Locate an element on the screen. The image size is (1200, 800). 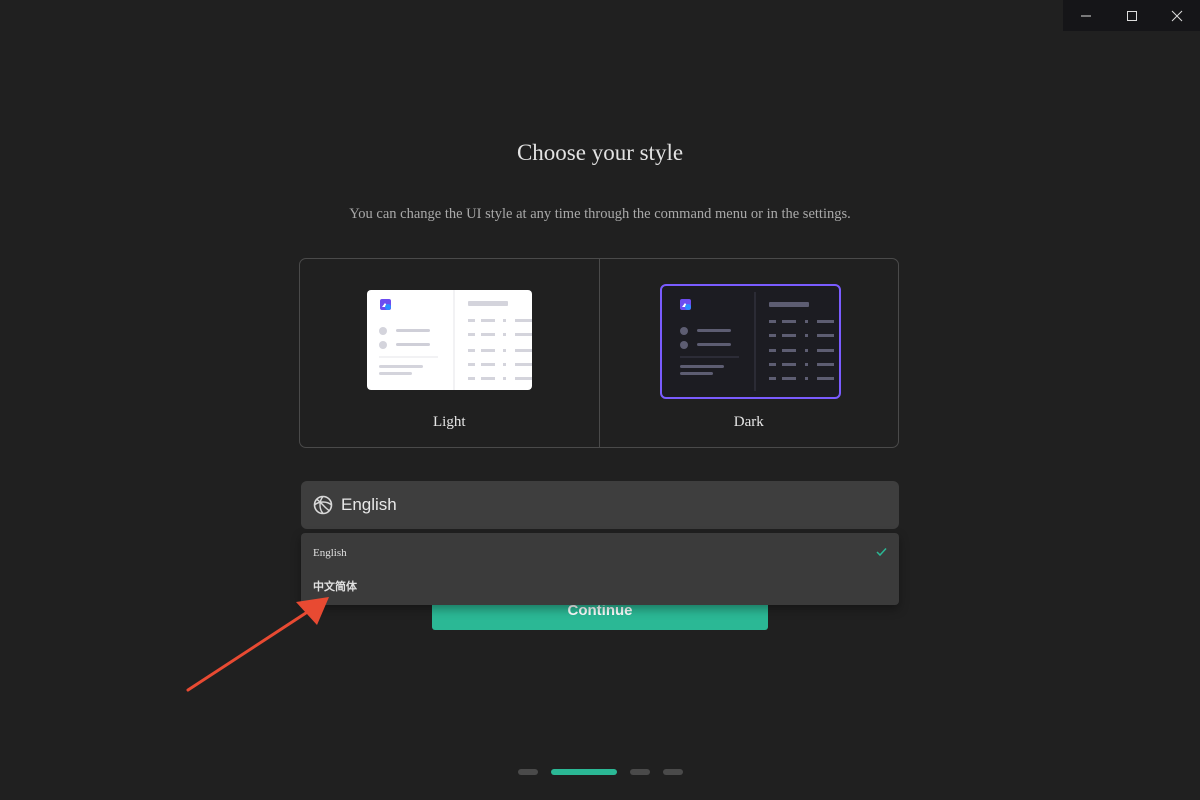
language-option-chinese-simplified: 中文简体 is located at coordinates (600, 586).